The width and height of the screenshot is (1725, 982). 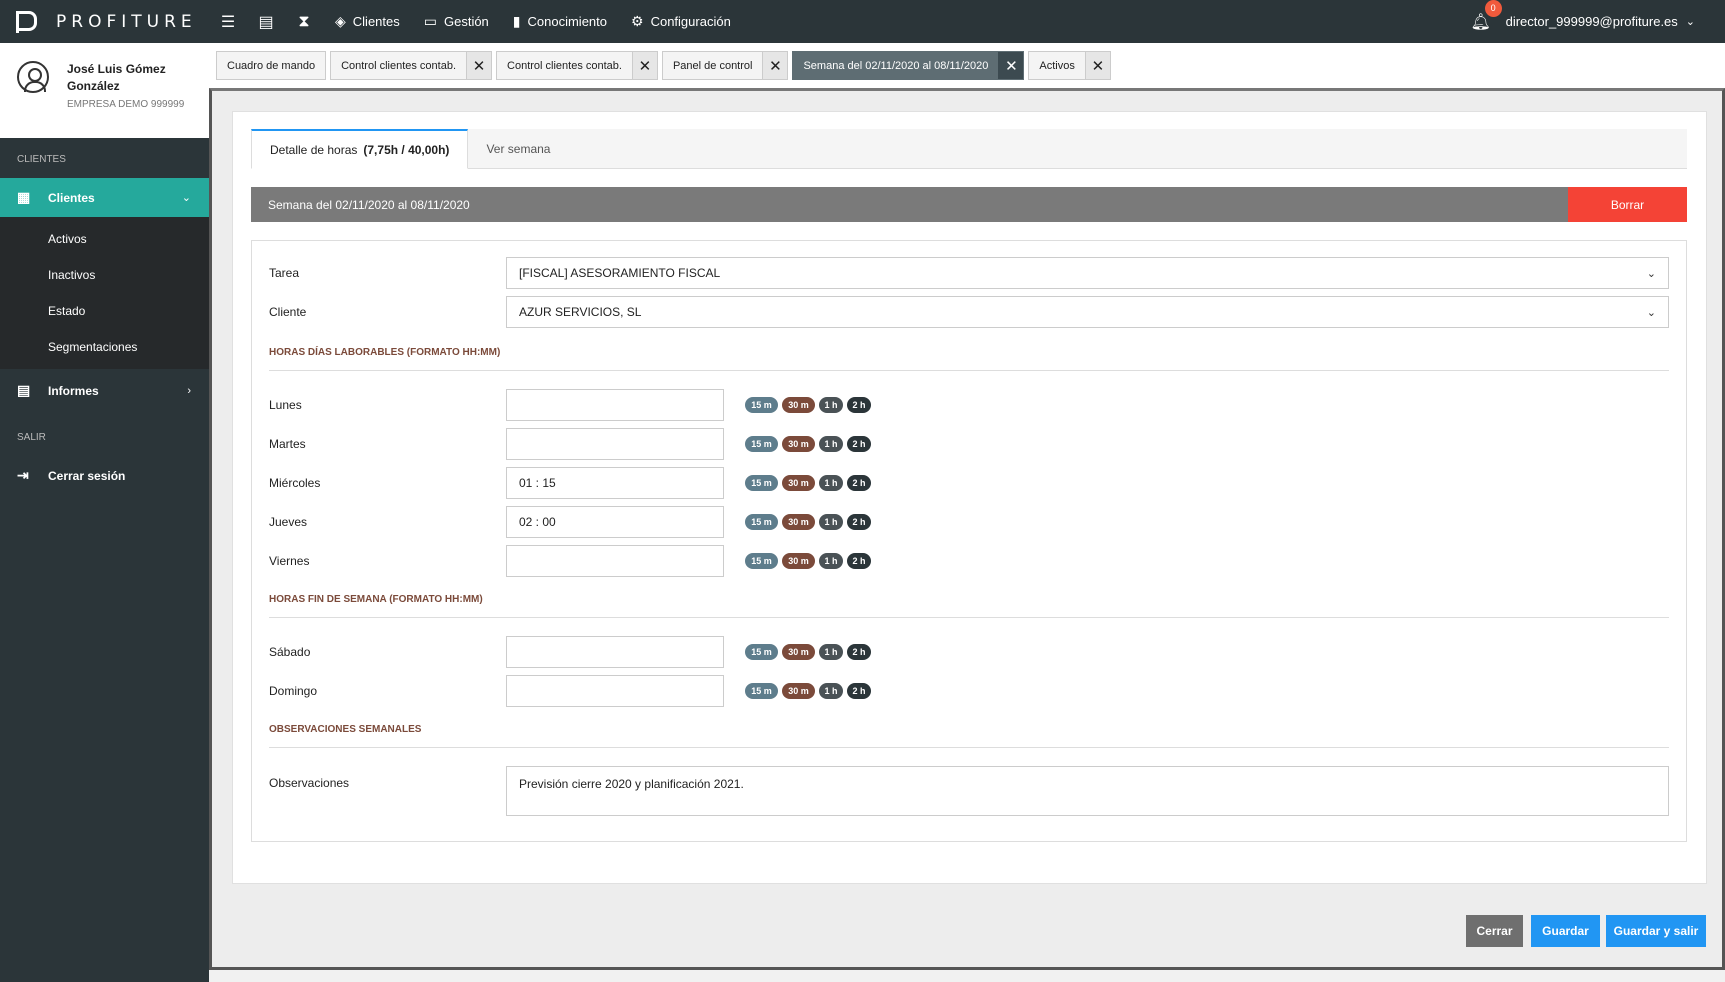 What do you see at coordinates (367, 21) in the screenshot?
I see `topnav-clientes: ◈ Clientes` at bounding box center [367, 21].